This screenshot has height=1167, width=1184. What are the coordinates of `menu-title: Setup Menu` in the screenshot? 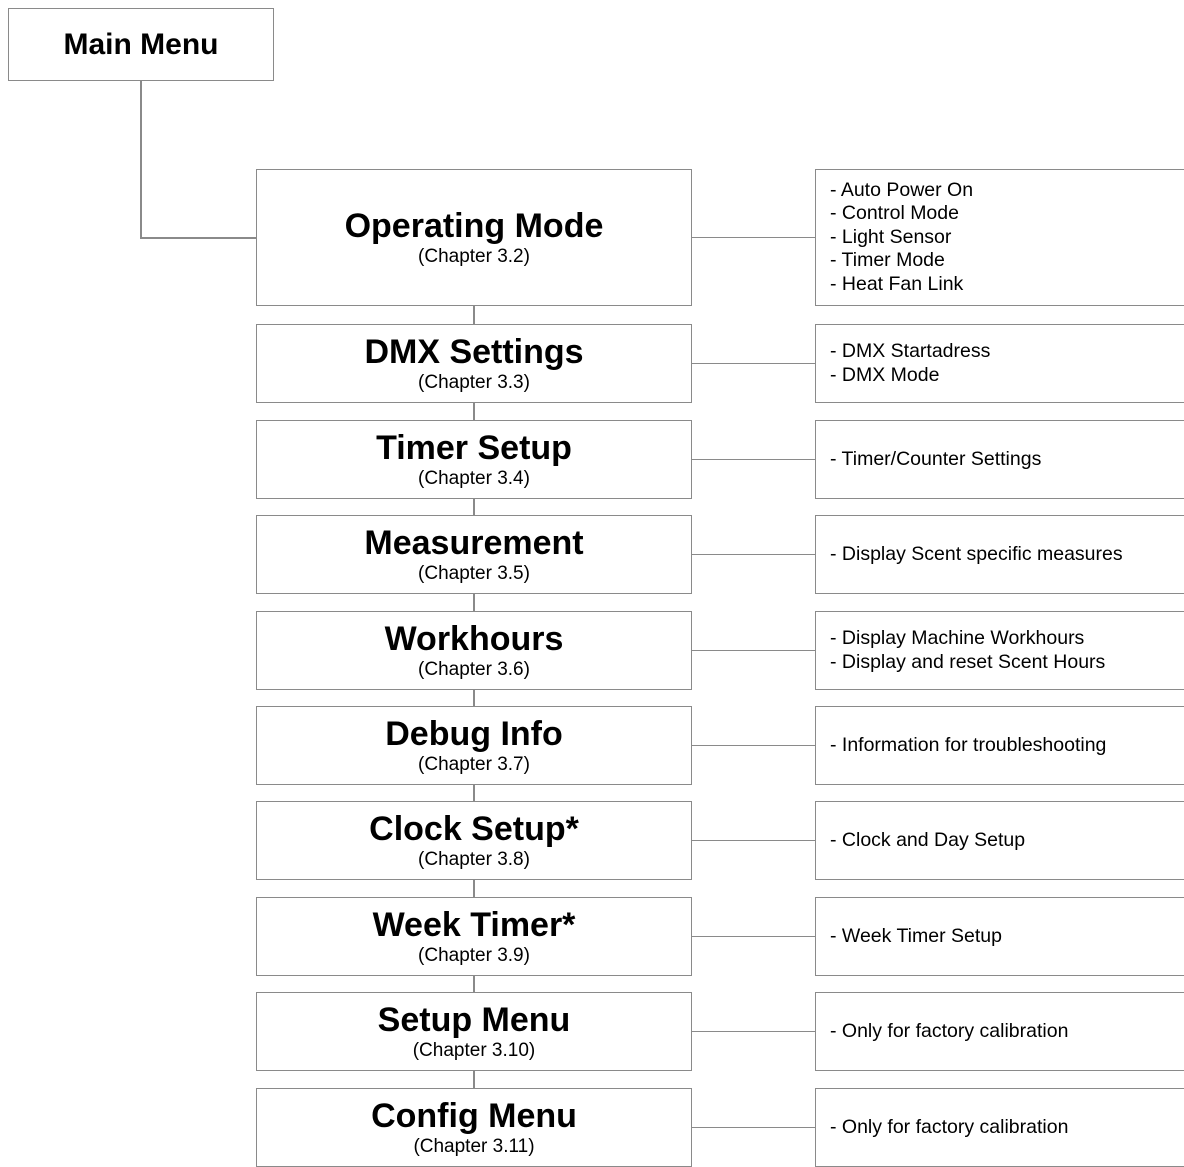 It's located at (474, 1019).